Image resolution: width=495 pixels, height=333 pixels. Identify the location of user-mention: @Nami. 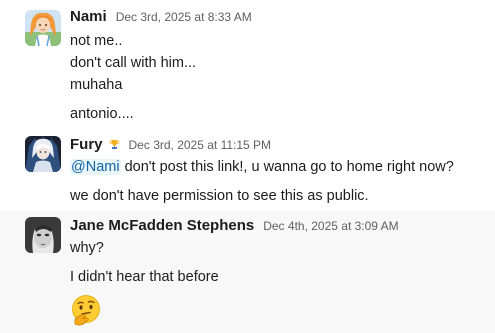
(95, 167).